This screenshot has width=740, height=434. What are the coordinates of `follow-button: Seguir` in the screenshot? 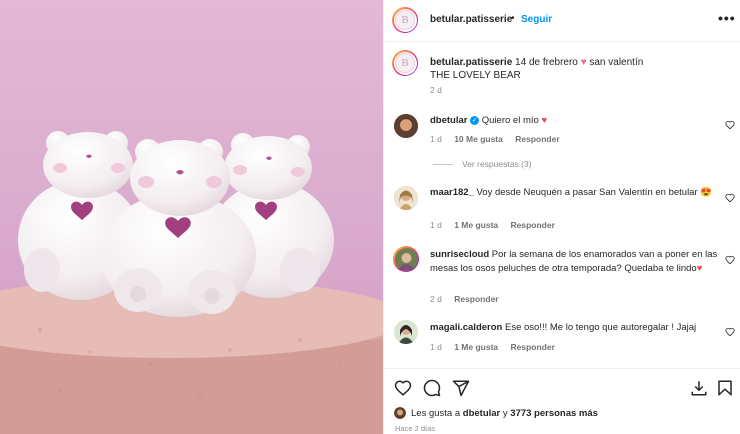 It's located at (536, 19).